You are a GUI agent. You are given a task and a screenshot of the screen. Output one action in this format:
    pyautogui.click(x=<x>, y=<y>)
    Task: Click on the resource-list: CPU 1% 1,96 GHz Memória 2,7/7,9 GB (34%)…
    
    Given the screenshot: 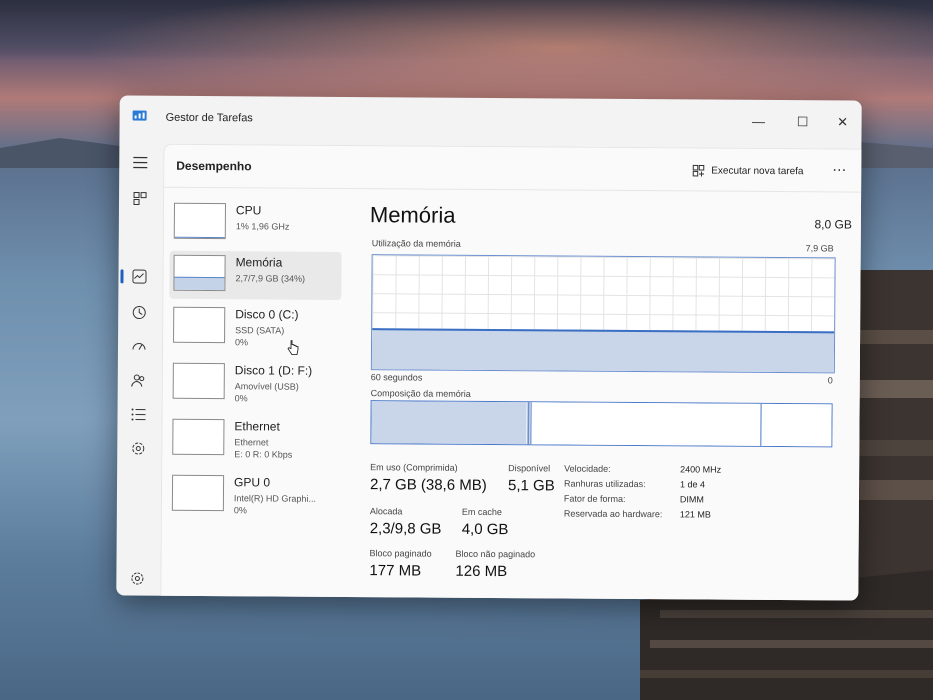 What is the action you would take?
    pyautogui.click(x=262, y=395)
    